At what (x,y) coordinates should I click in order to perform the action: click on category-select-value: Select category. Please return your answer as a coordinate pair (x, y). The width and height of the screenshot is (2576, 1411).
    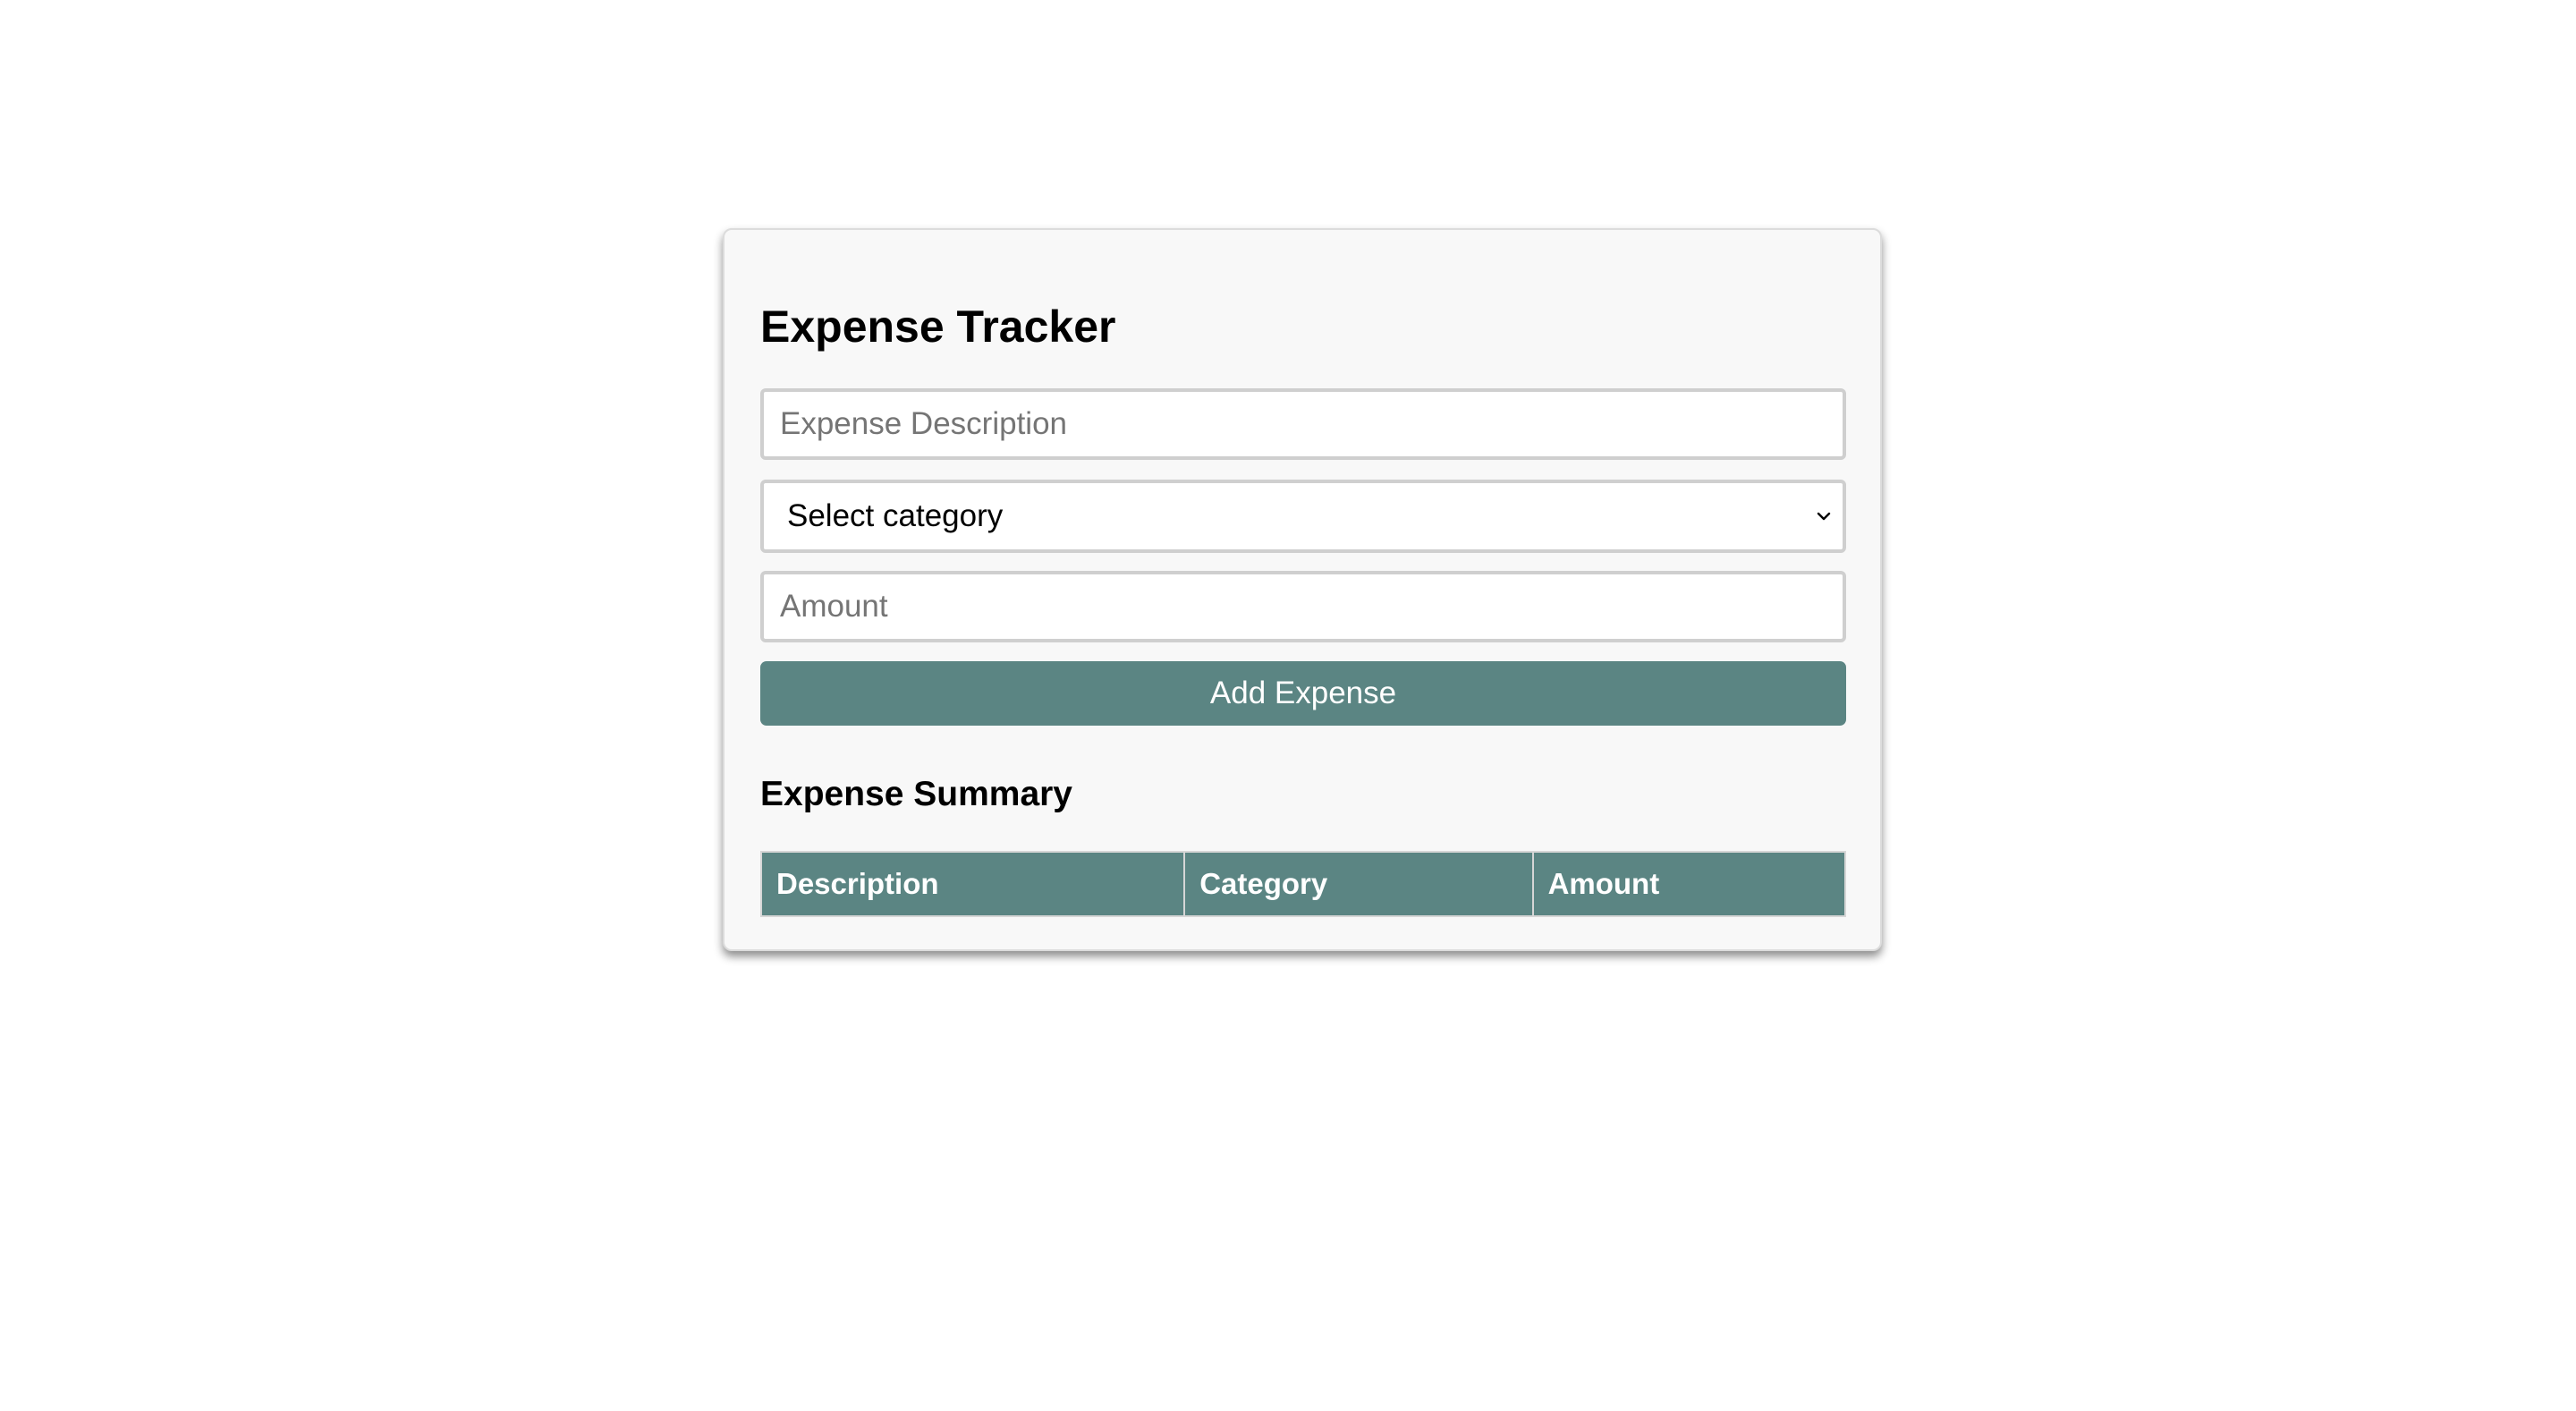
    Looking at the image, I should click on (895, 515).